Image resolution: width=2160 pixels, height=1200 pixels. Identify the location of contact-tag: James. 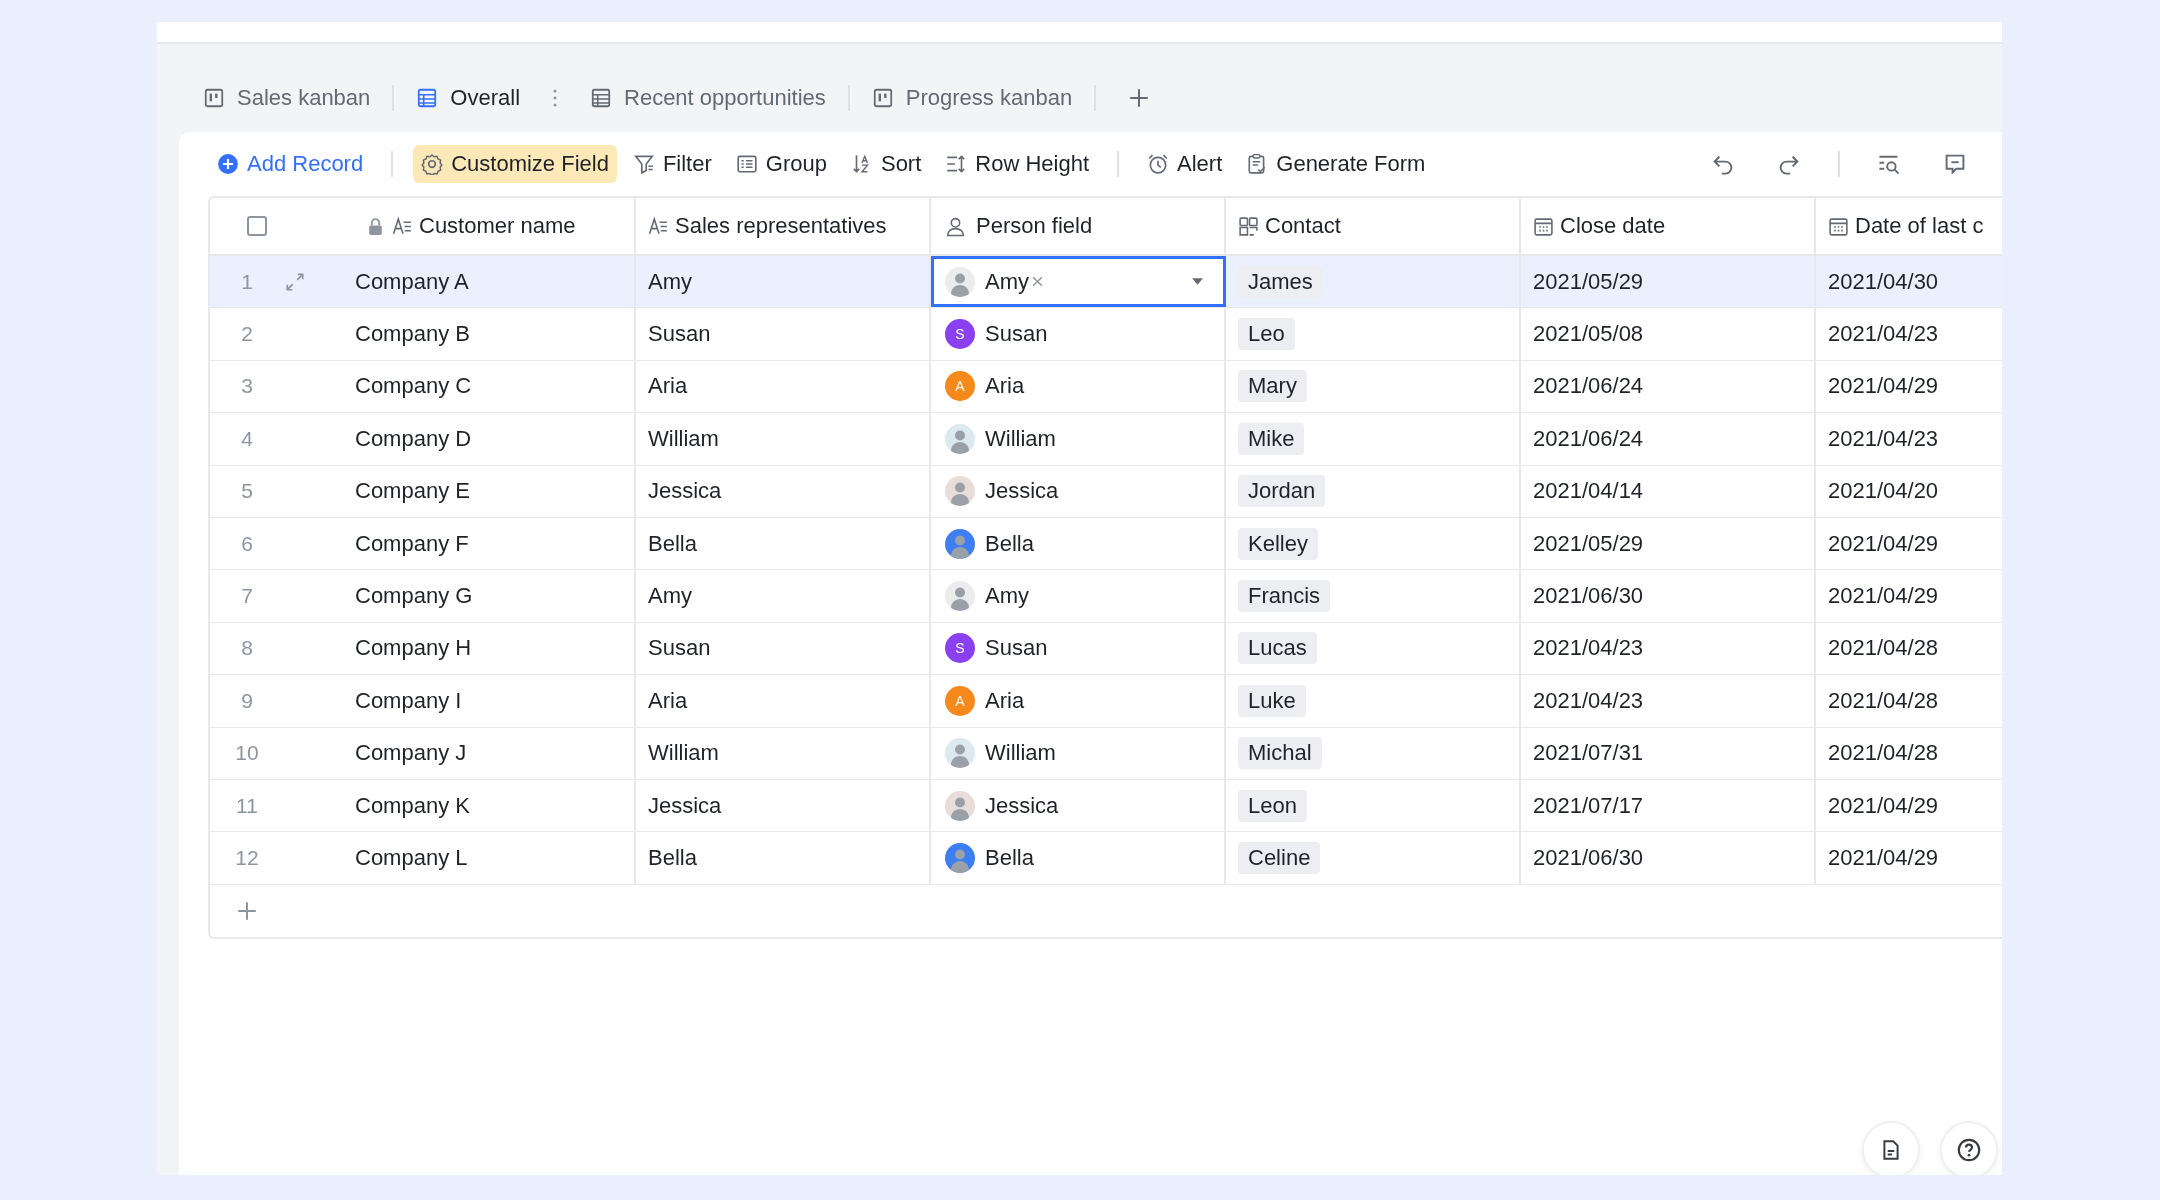
(1280, 281).